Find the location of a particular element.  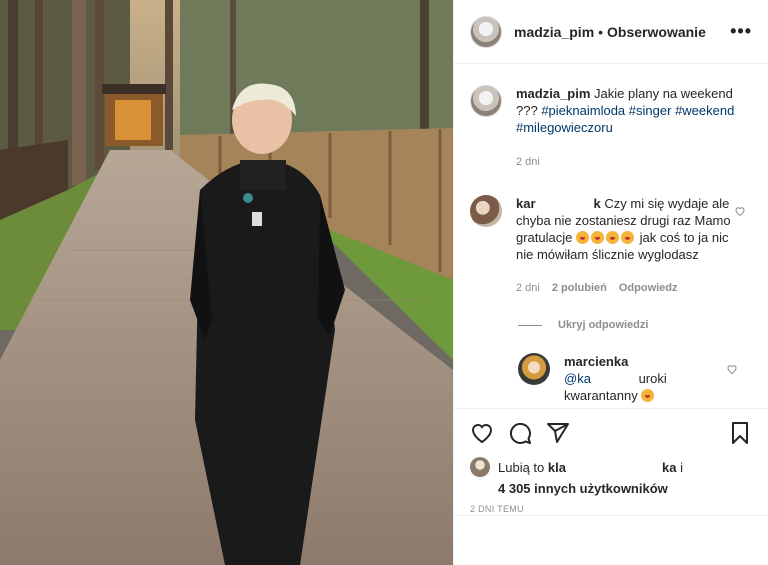

reply-mention: @ka is located at coordinates (577, 378).